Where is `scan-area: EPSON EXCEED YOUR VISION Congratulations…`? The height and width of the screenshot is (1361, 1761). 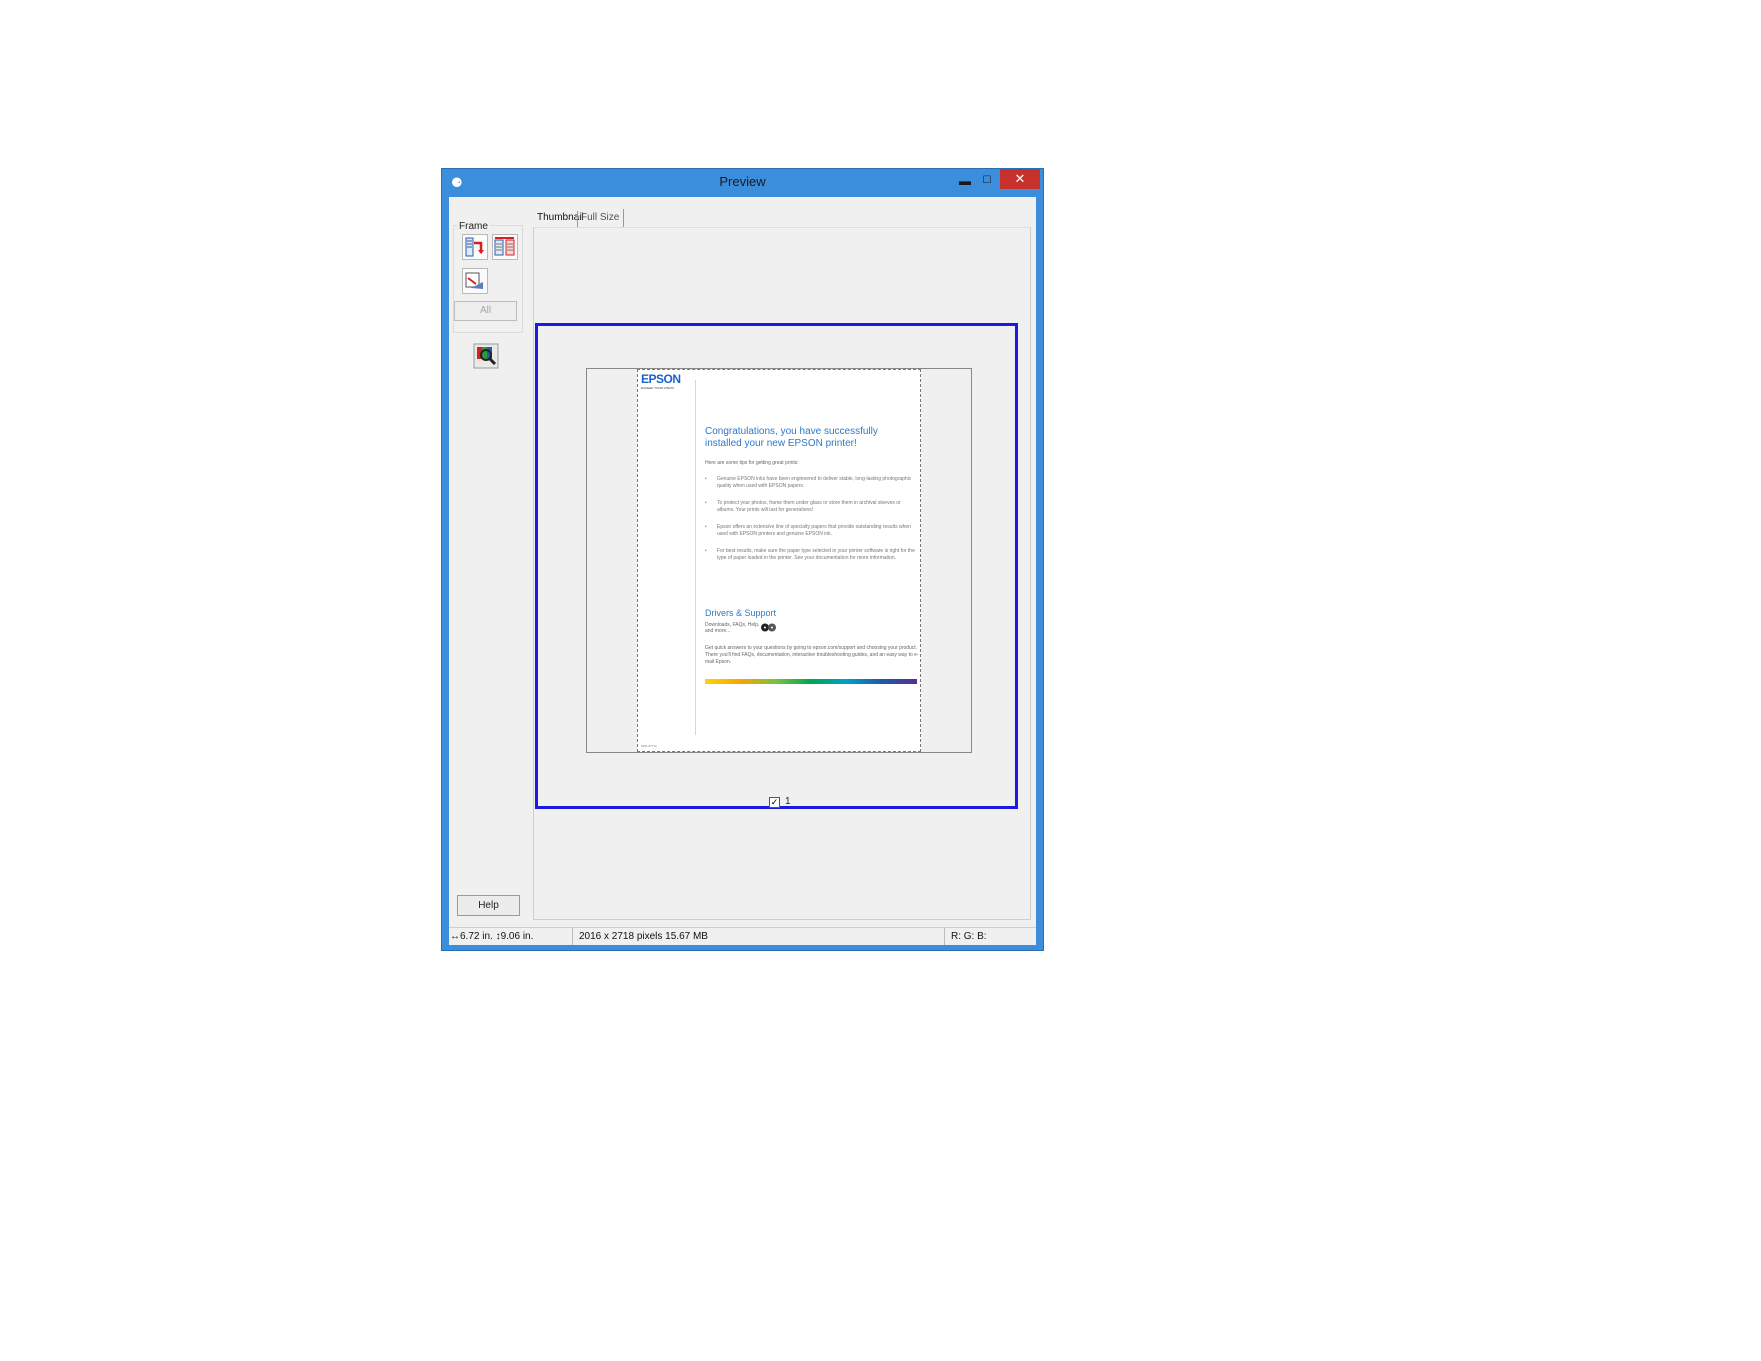
scan-area: EPSON EXCEED YOUR VISION Congratulations… is located at coordinates (779, 560).